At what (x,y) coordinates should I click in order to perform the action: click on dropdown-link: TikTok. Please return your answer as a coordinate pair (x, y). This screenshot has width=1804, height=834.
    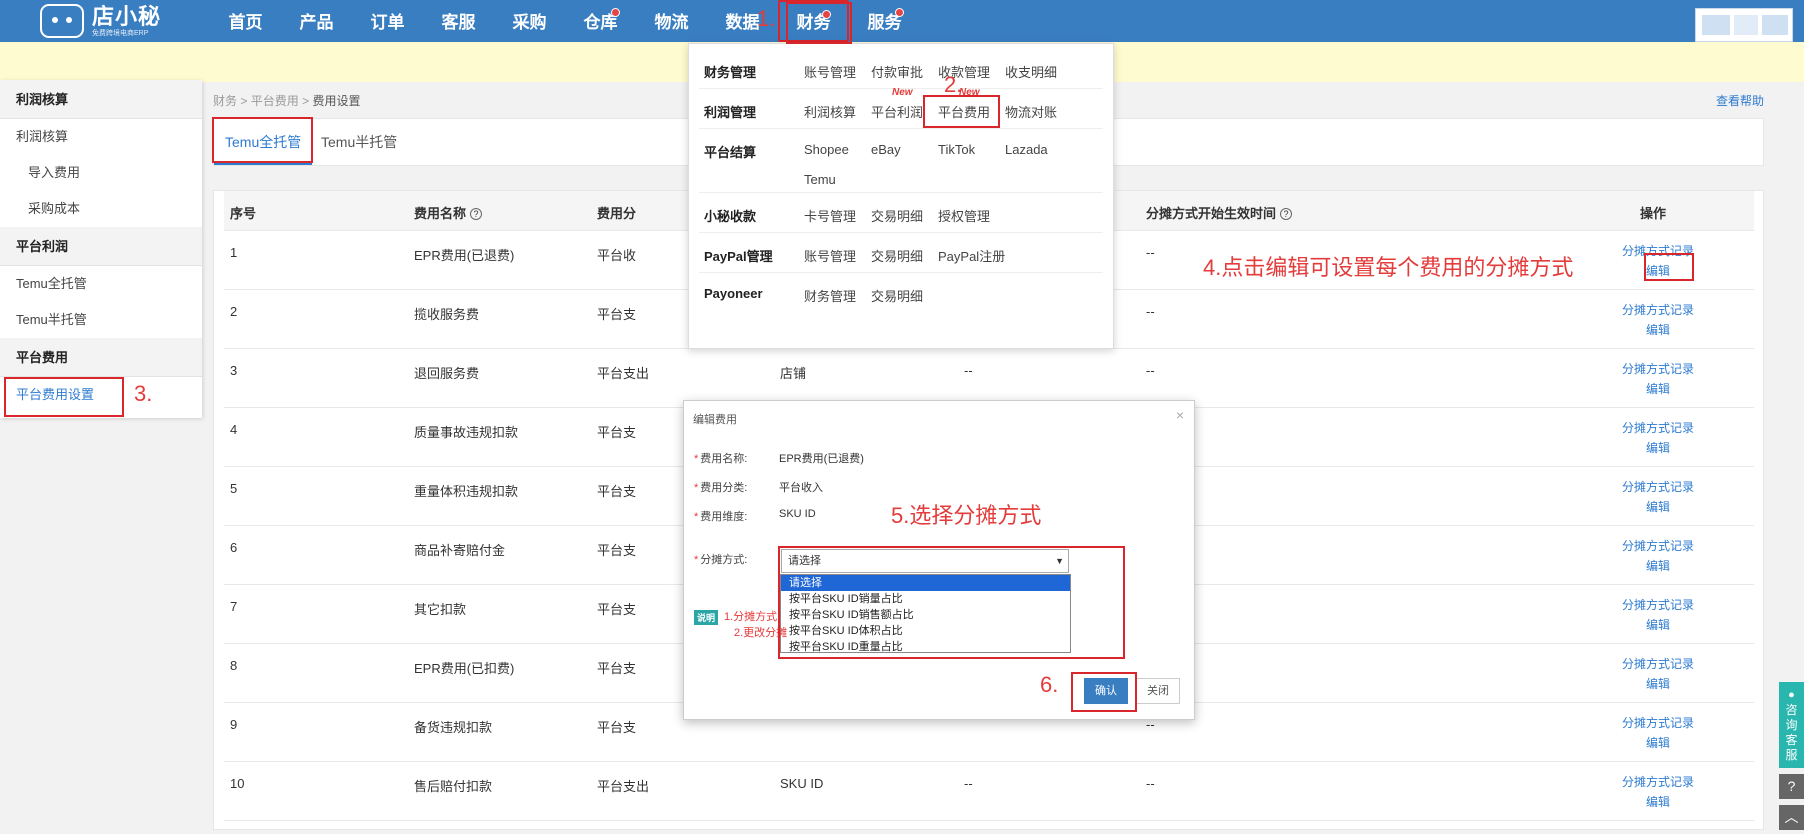
    Looking at the image, I should click on (956, 149).